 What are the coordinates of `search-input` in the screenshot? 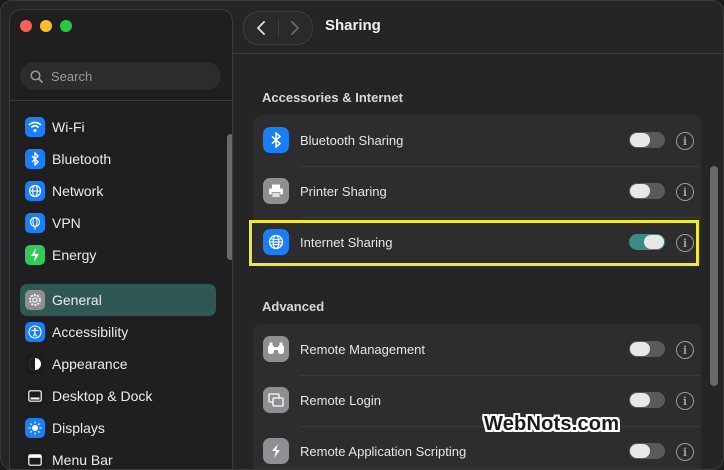 It's located at (131, 76).